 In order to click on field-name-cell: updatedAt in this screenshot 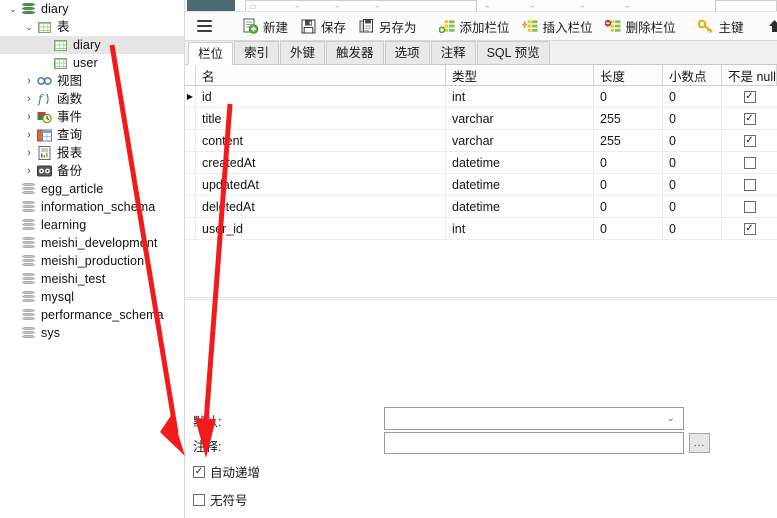, I will do `click(321, 184)`.